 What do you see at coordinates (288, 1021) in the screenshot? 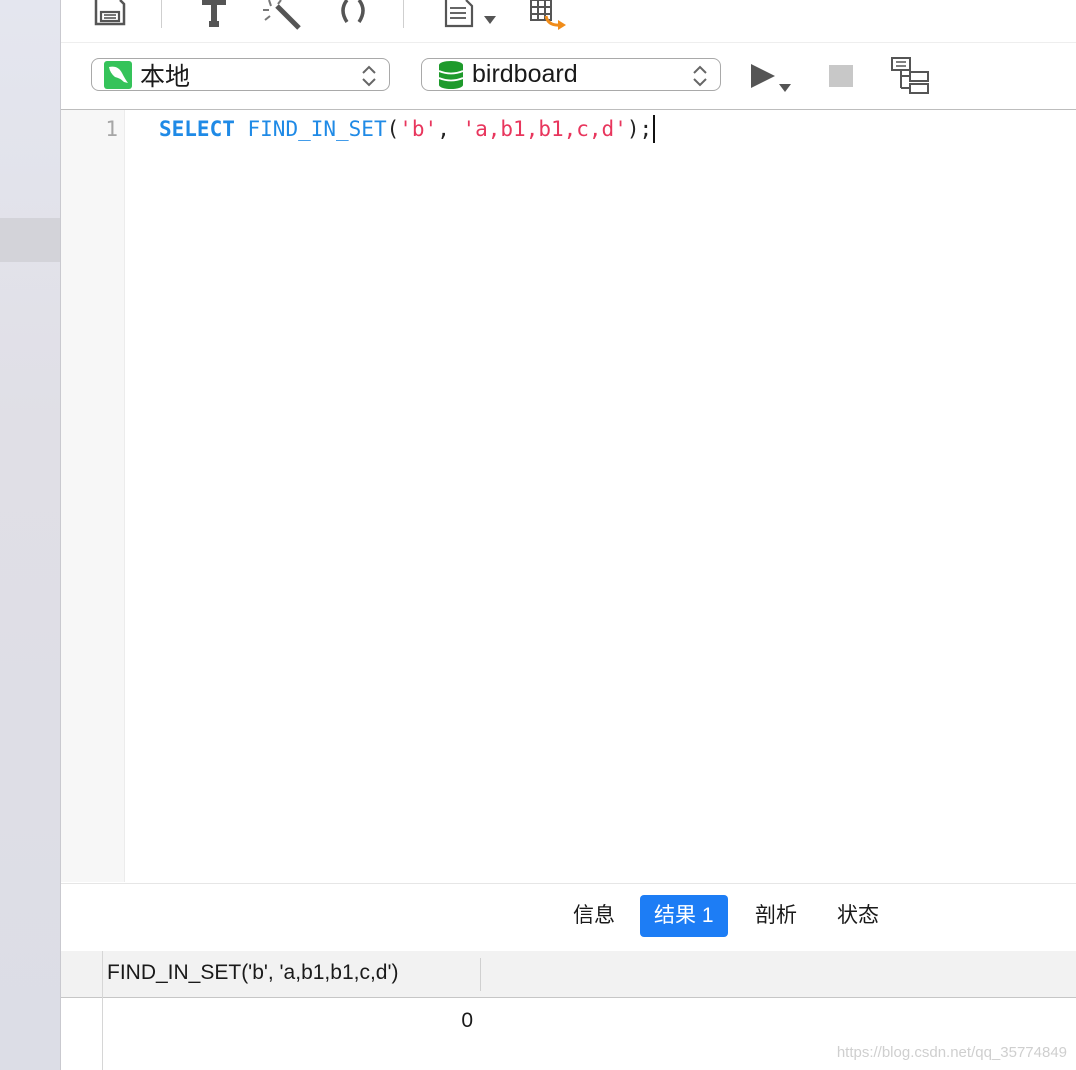
I see `table-cell: 0` at bounding box center [288, 1021].